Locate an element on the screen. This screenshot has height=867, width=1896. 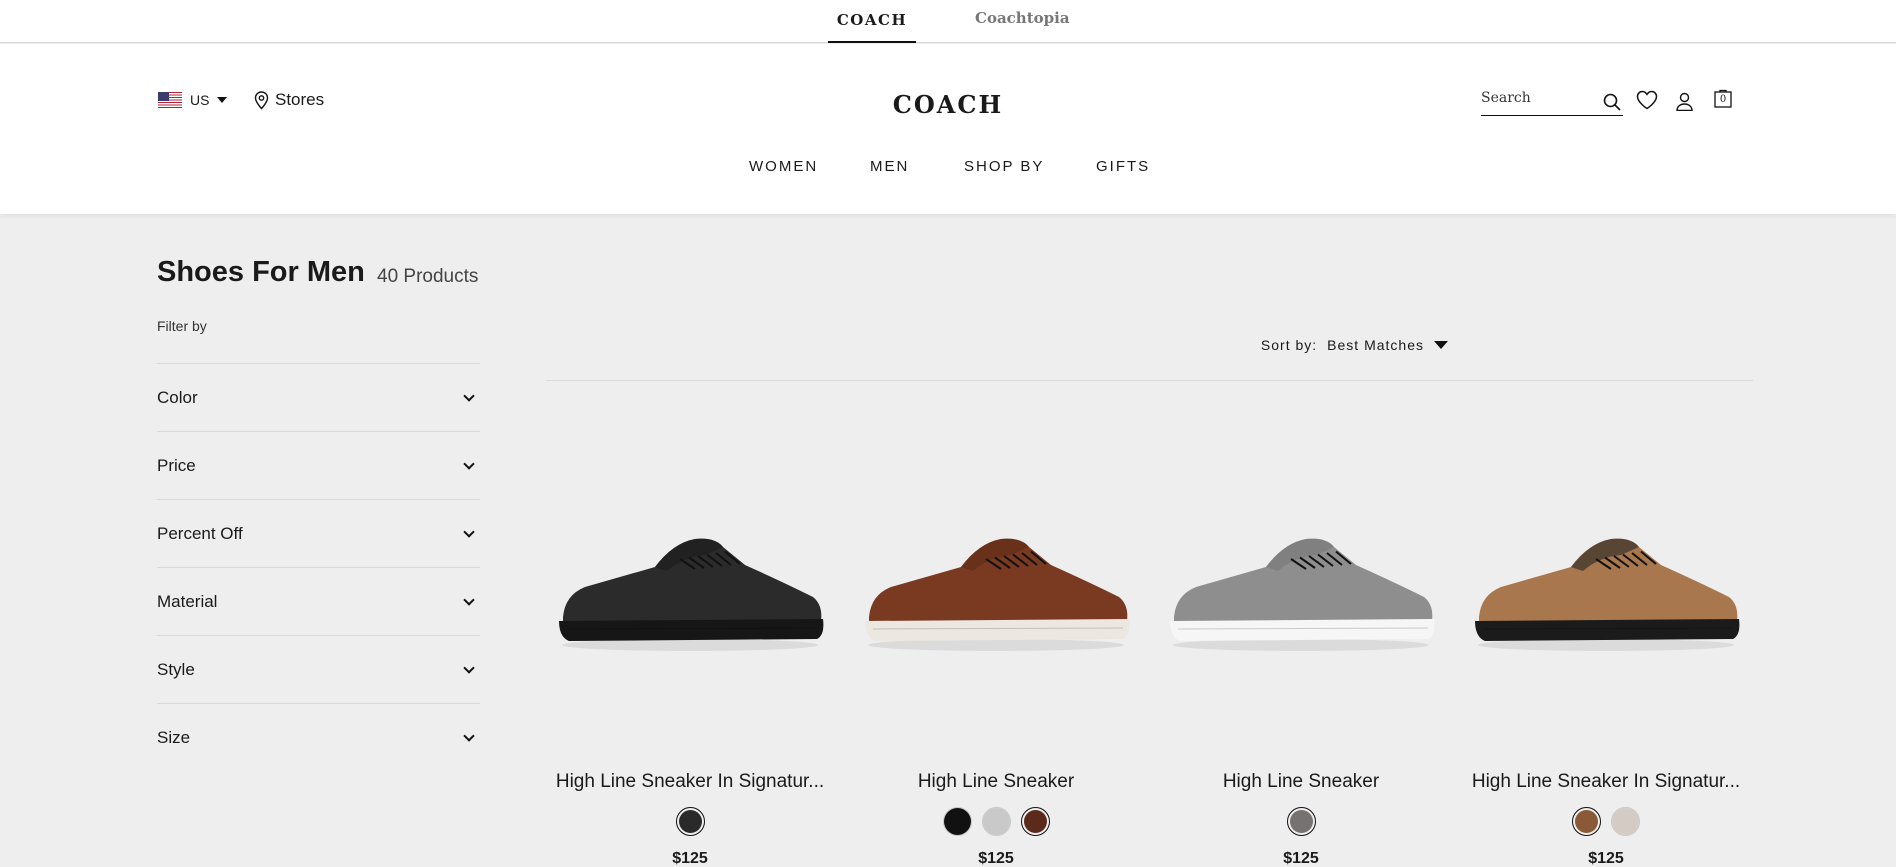
coach-logo: COACH is located at coordinates (948, 104).